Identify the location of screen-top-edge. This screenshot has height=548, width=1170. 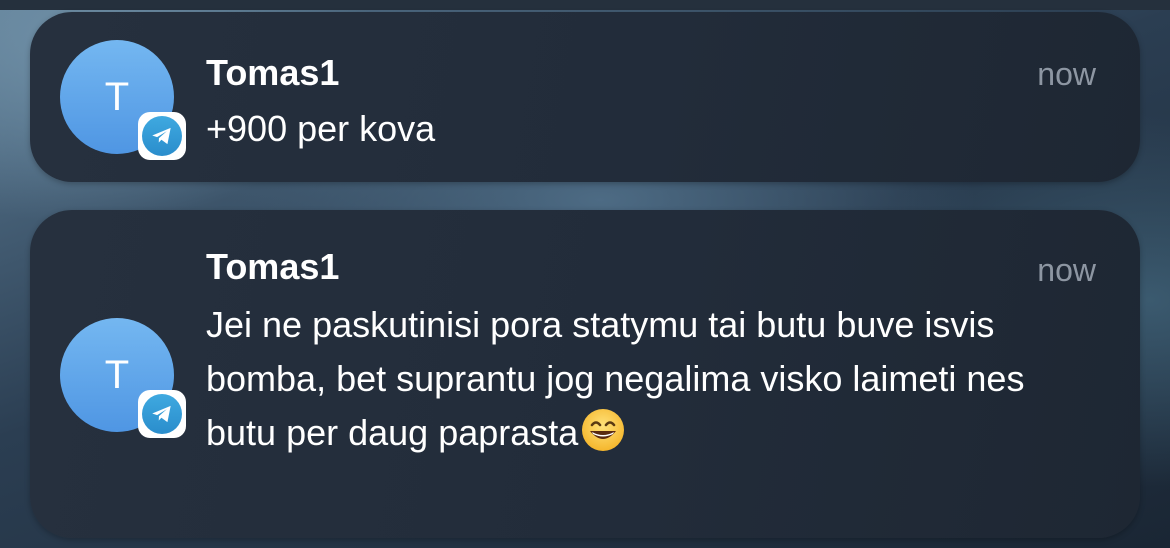
(585, 5).